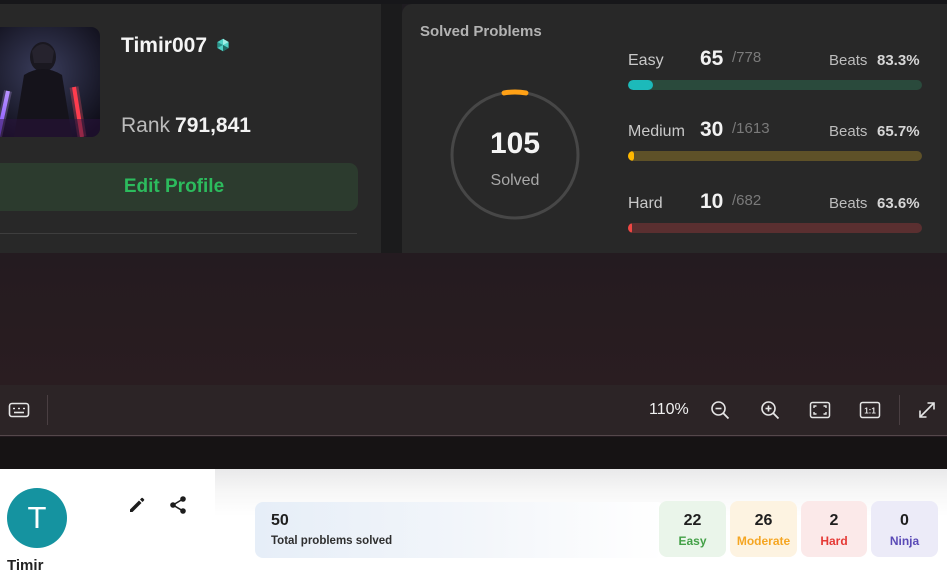 This screenshot has height=574, width=947. Describe the element at coordinates (19, 410) in the screenshot. I see `keyboard-icon` at that location.